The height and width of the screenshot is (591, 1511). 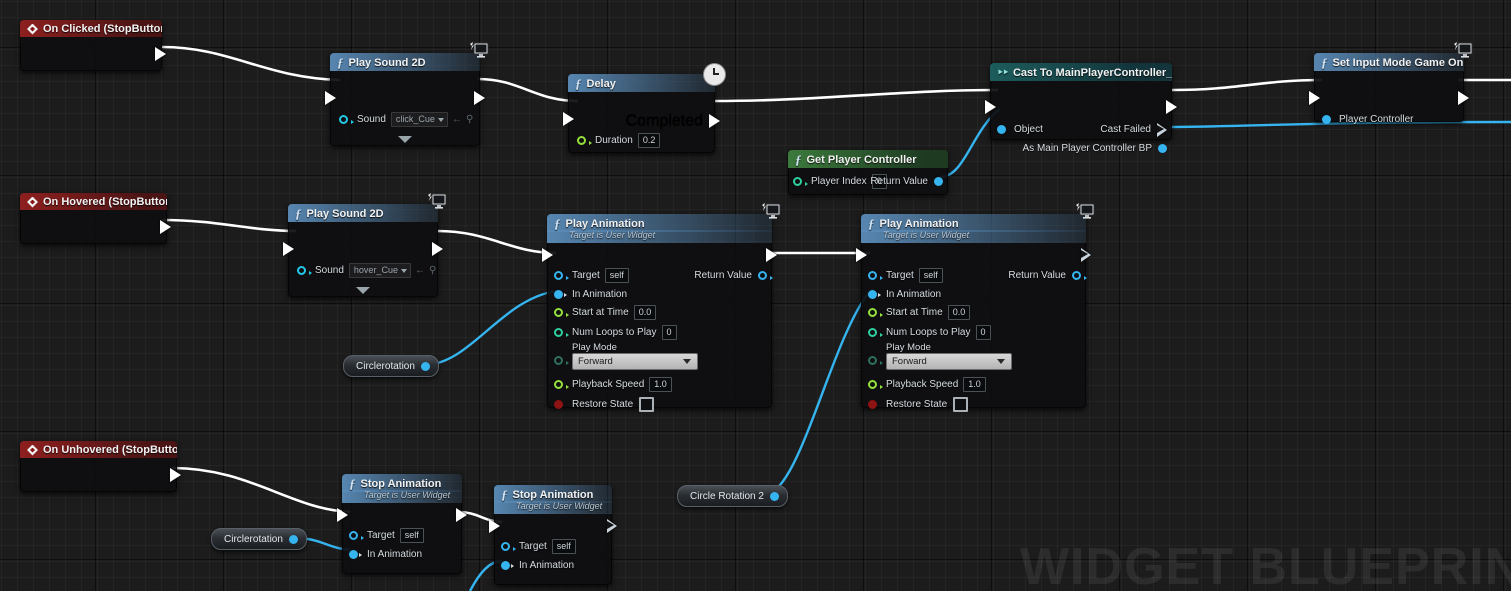 I want to click on event-node-on-clicked: On Clicked (StopButton), so click(x=93, y=45).